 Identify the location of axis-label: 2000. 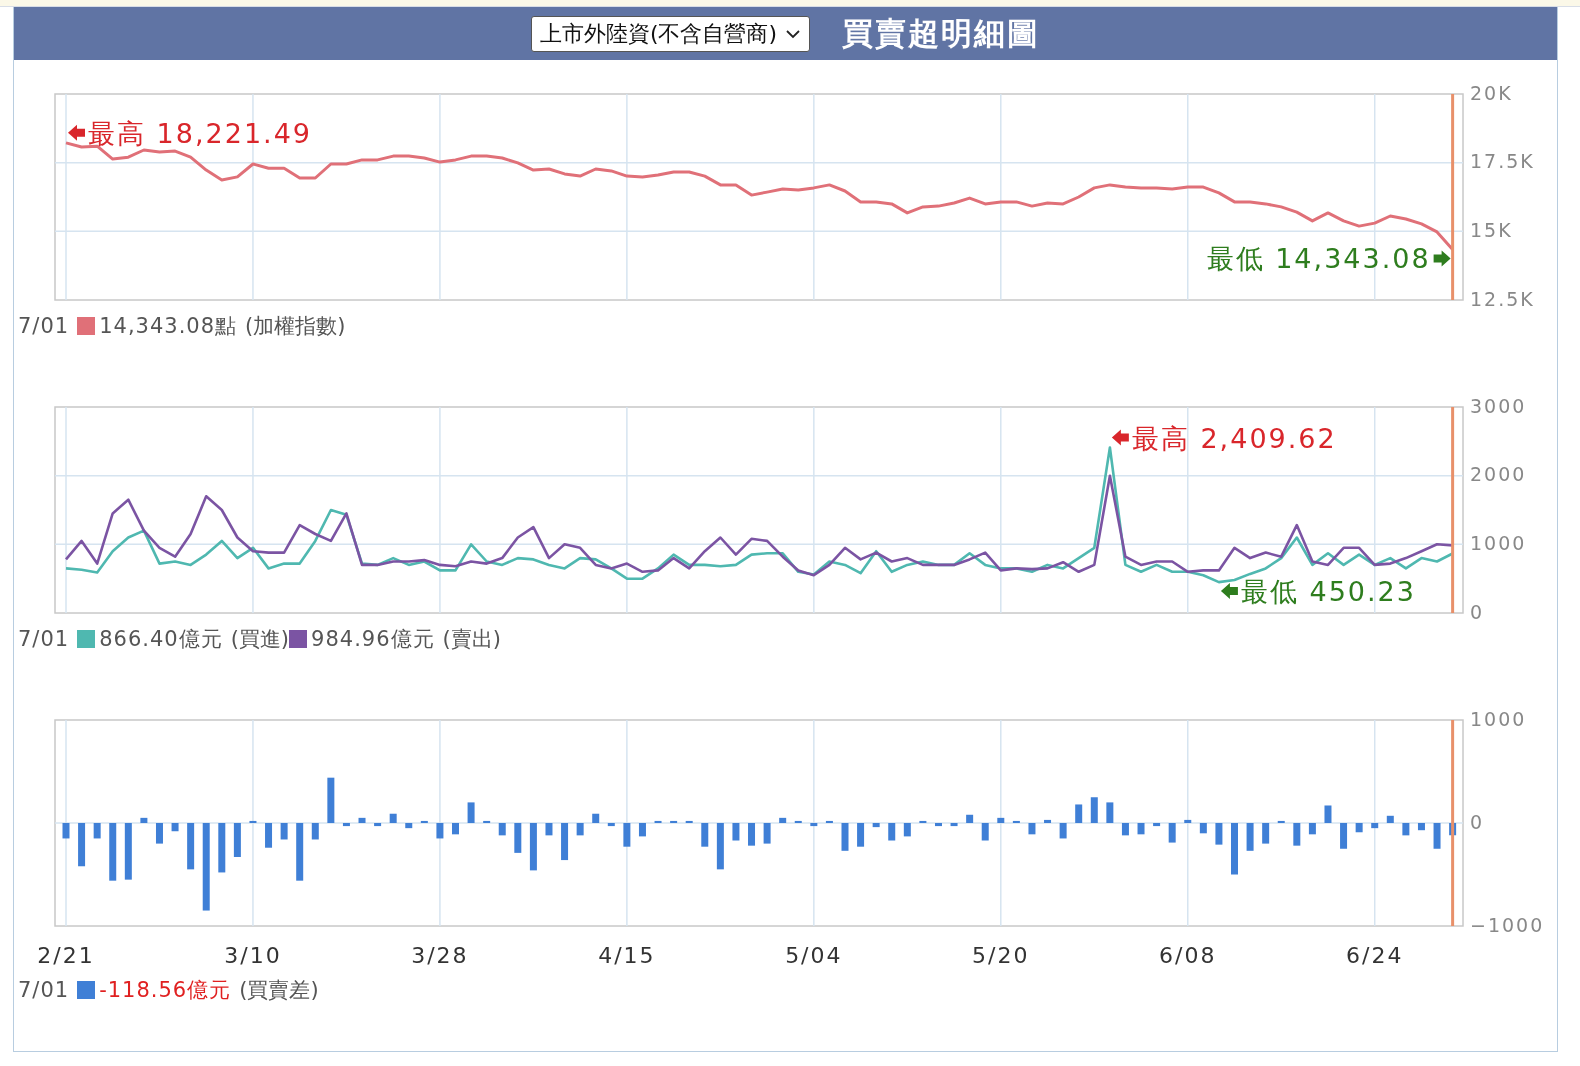
(1498, 474).